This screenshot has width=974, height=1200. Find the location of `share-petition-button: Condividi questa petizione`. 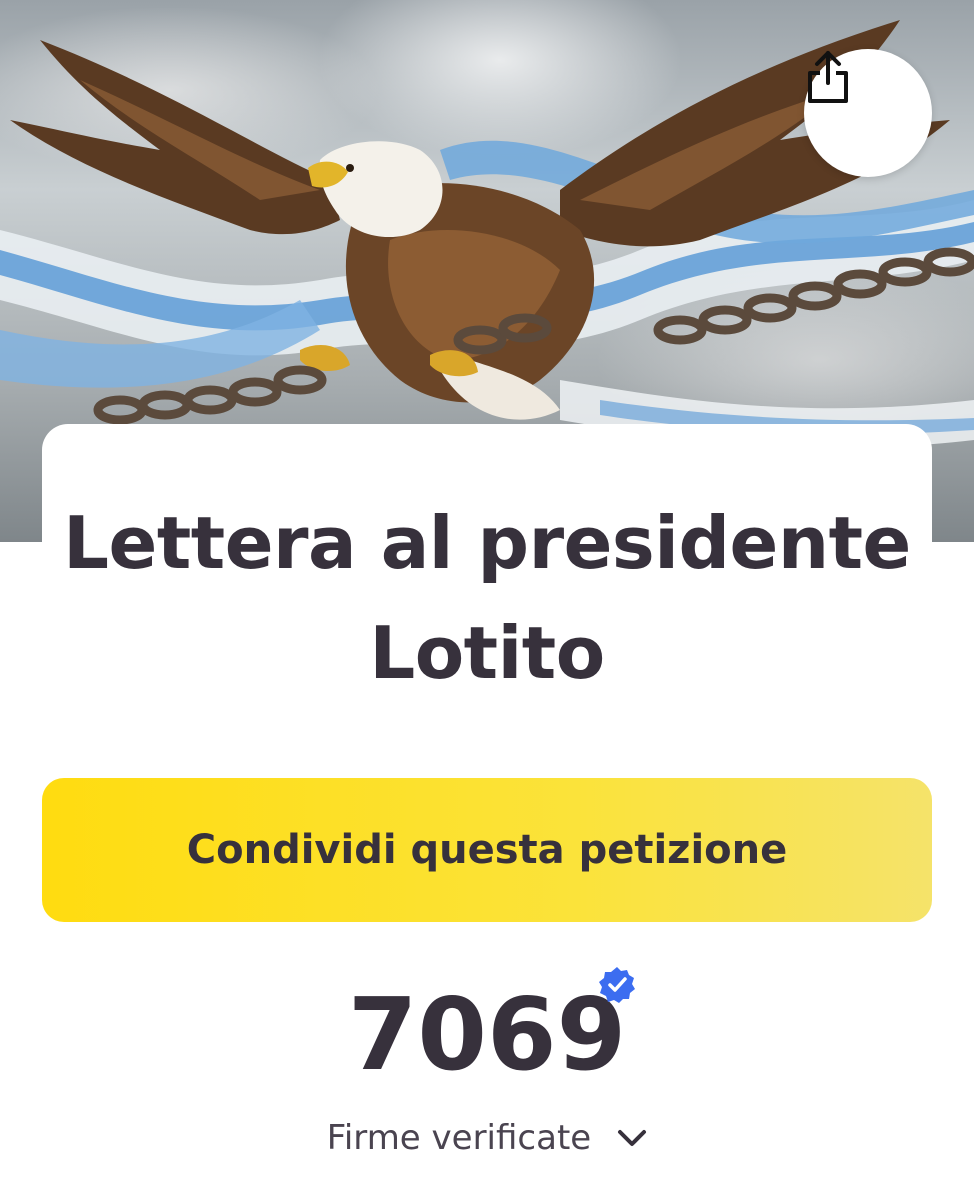

share-petition-button: Condividi questa petizione is located at coordinates (487, 850).